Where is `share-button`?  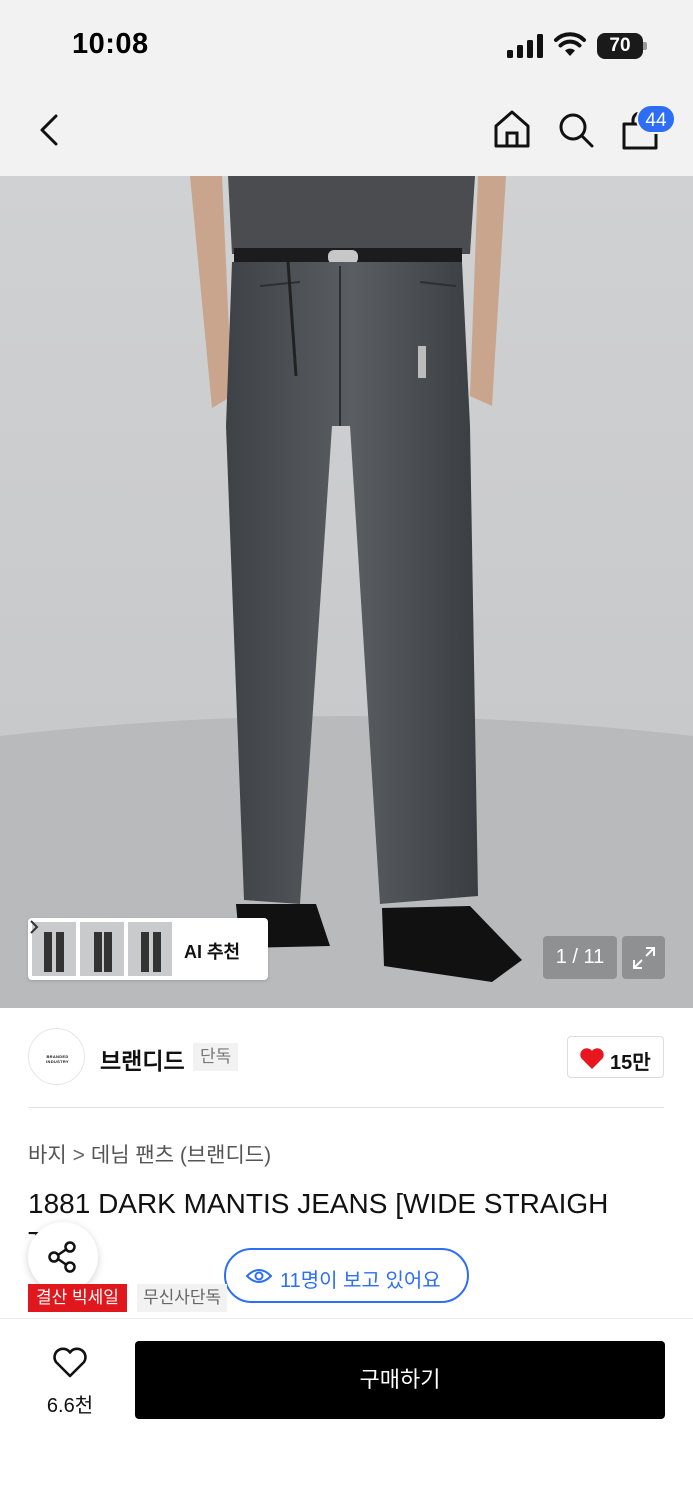
share-button is located at coordinates (63, 1257).